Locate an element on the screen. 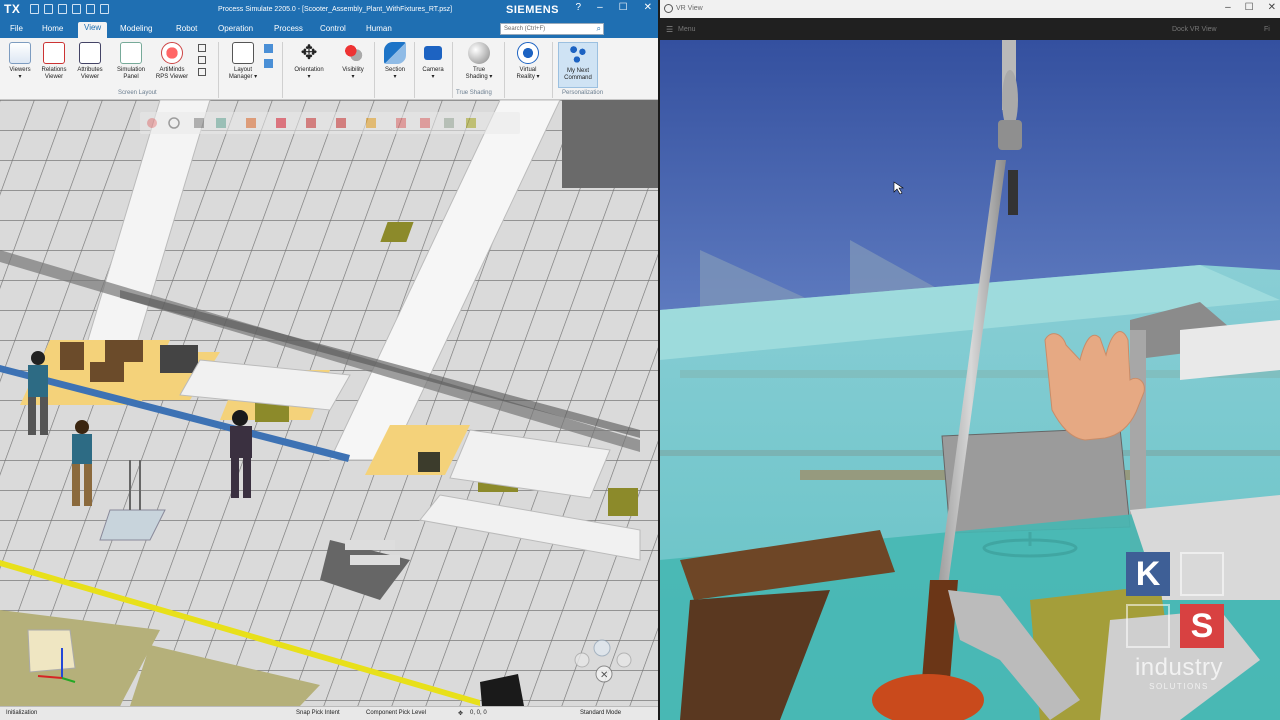  my-next-label: My Next is located at coordinates (577, 71).